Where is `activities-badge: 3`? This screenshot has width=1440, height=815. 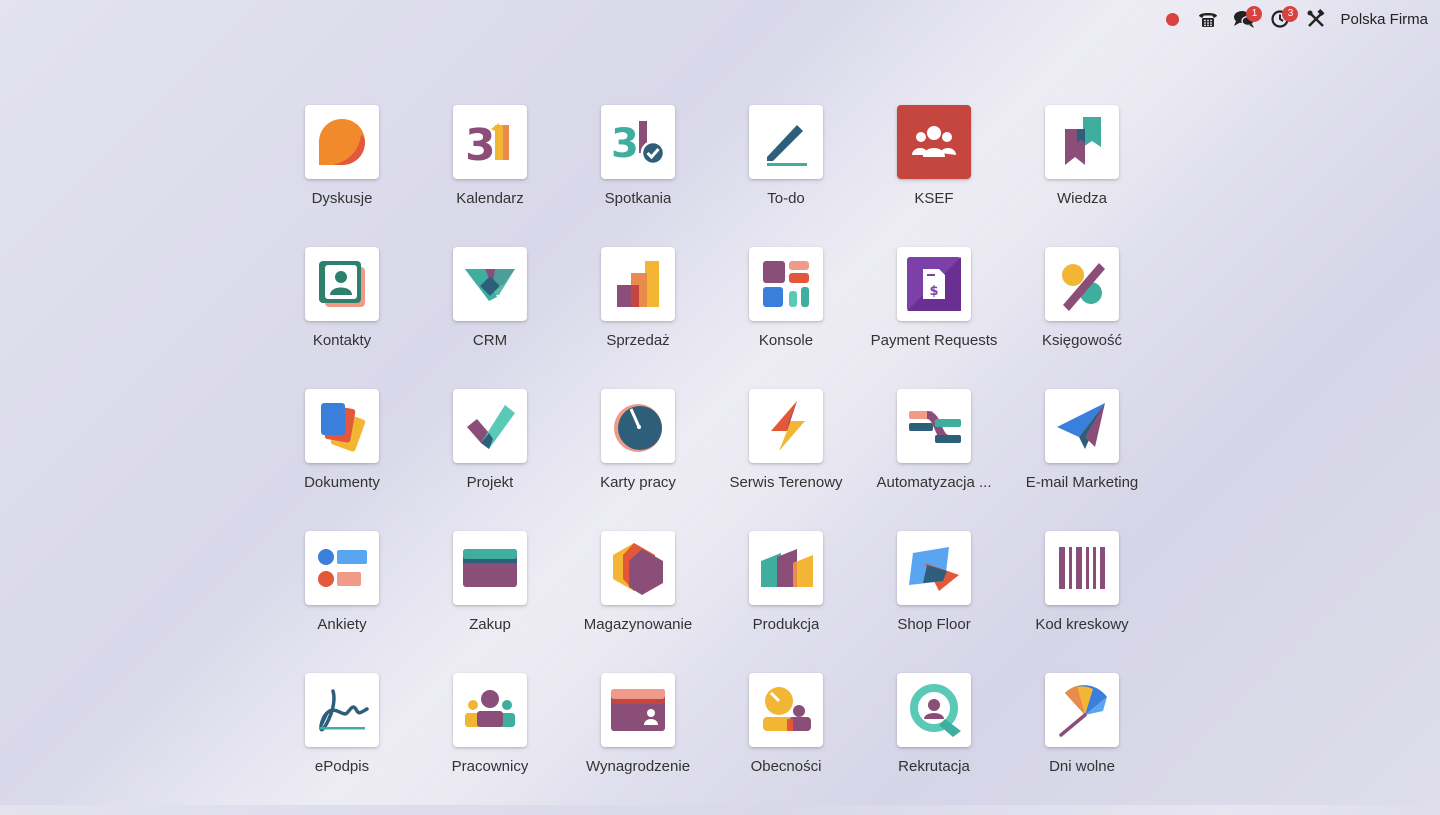
activities-badge: 3 is located at coordinates (1290, 14).